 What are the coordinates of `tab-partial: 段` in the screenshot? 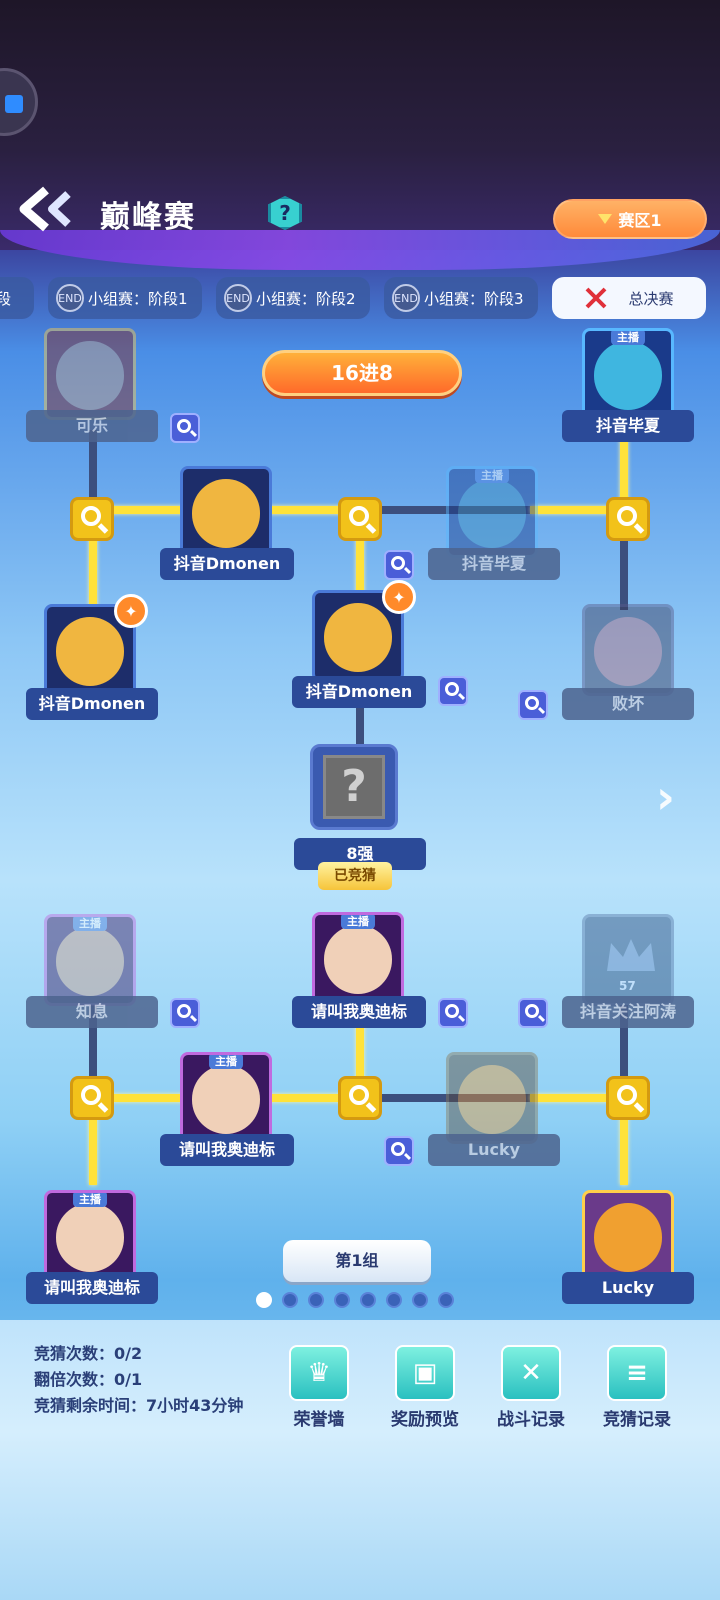 It's located at (17, 298).